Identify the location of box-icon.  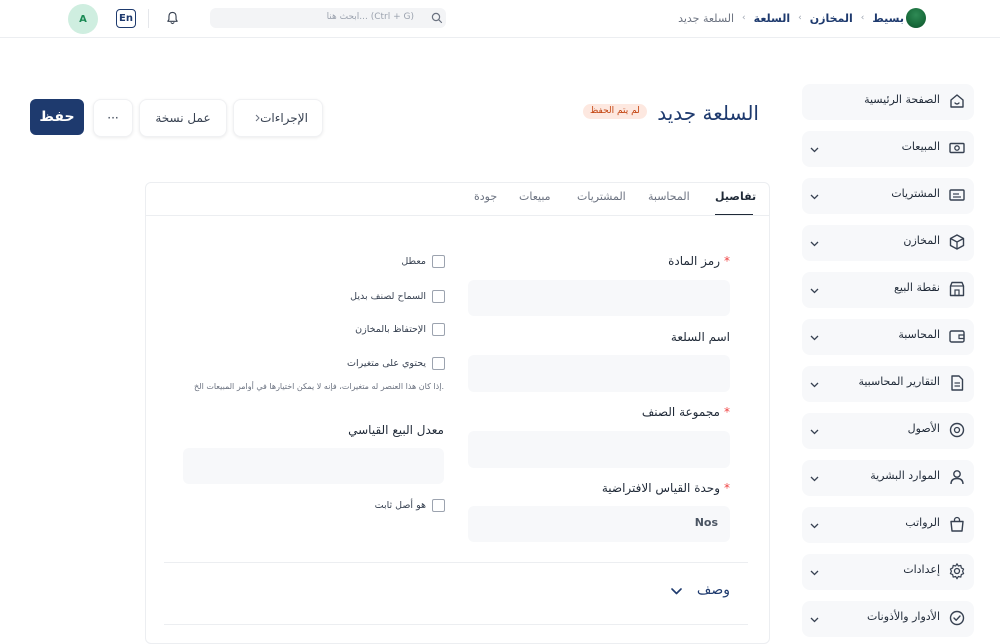
(957, 242).